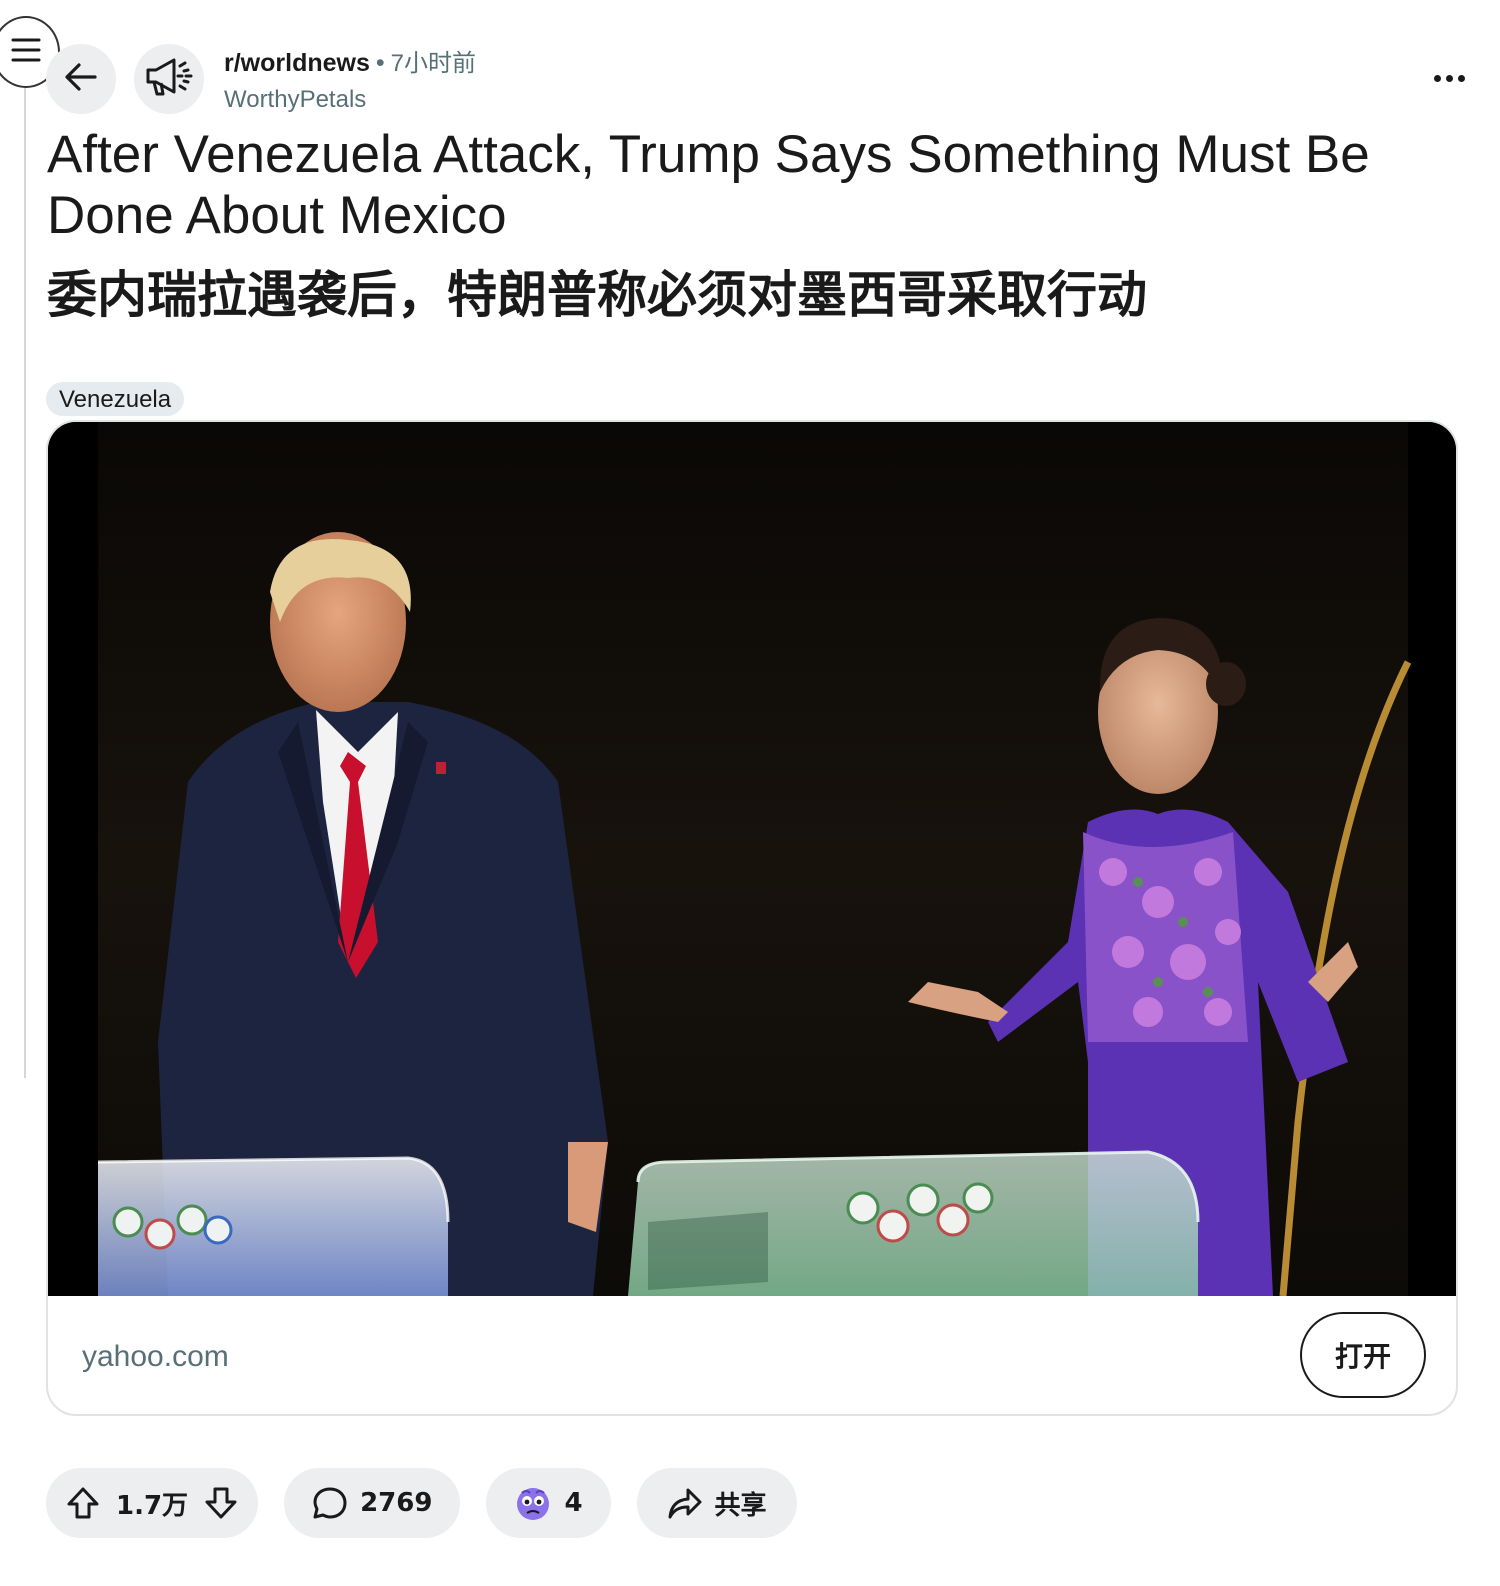 This screenshot has width=1500, height=1586. What do you see at coordinates (350, 81) in the screenshot?
I see `post-meta: r/worldnews • 7小时前 WorthyPetals` at bounding box center [350, 81].